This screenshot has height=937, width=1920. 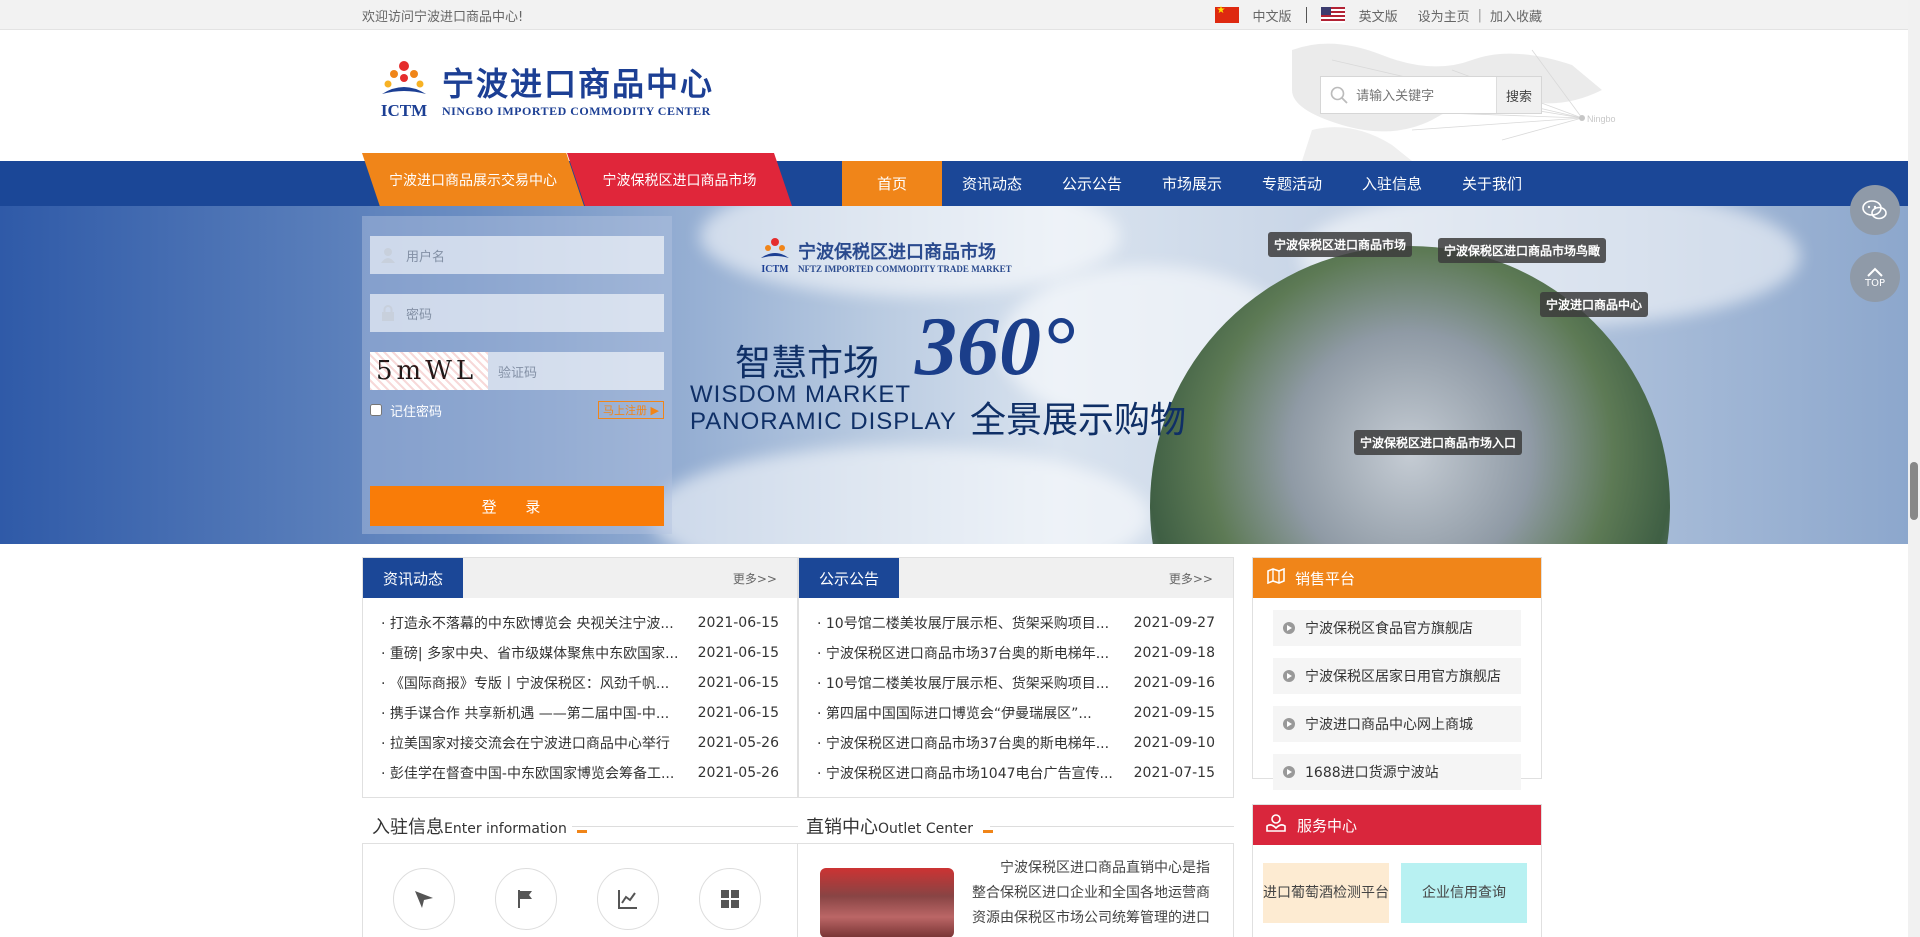 I want to click on news-item: · 打造永不落幕的中东欧博览会 央视关注宁波... 2021-06-15, so click(x=580, y=623).